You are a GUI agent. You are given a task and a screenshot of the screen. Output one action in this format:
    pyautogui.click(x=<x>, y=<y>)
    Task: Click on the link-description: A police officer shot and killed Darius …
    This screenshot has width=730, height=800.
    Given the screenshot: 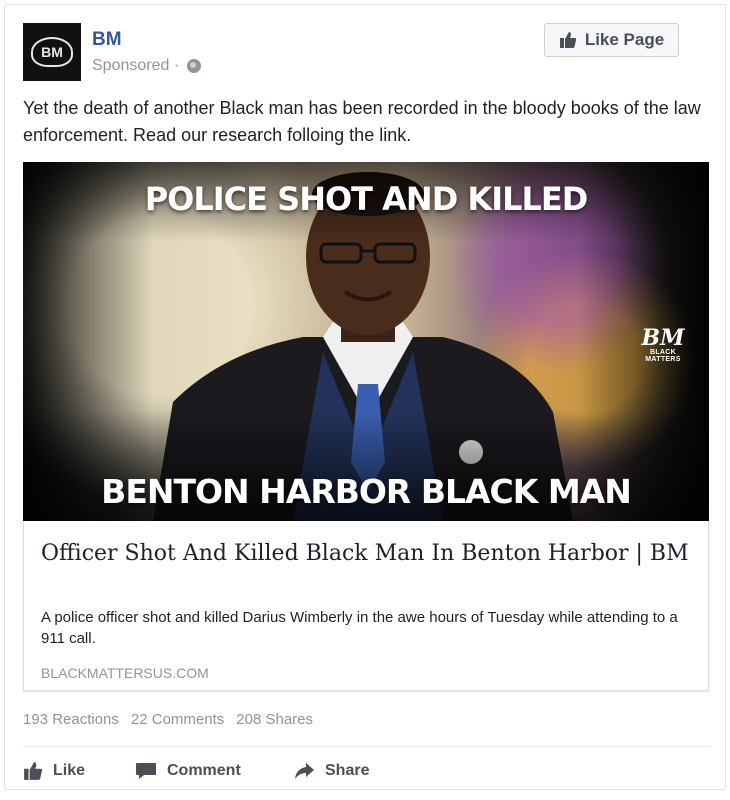 What is the action you would take?
    pyautogui.click(x=359, y=628)
    